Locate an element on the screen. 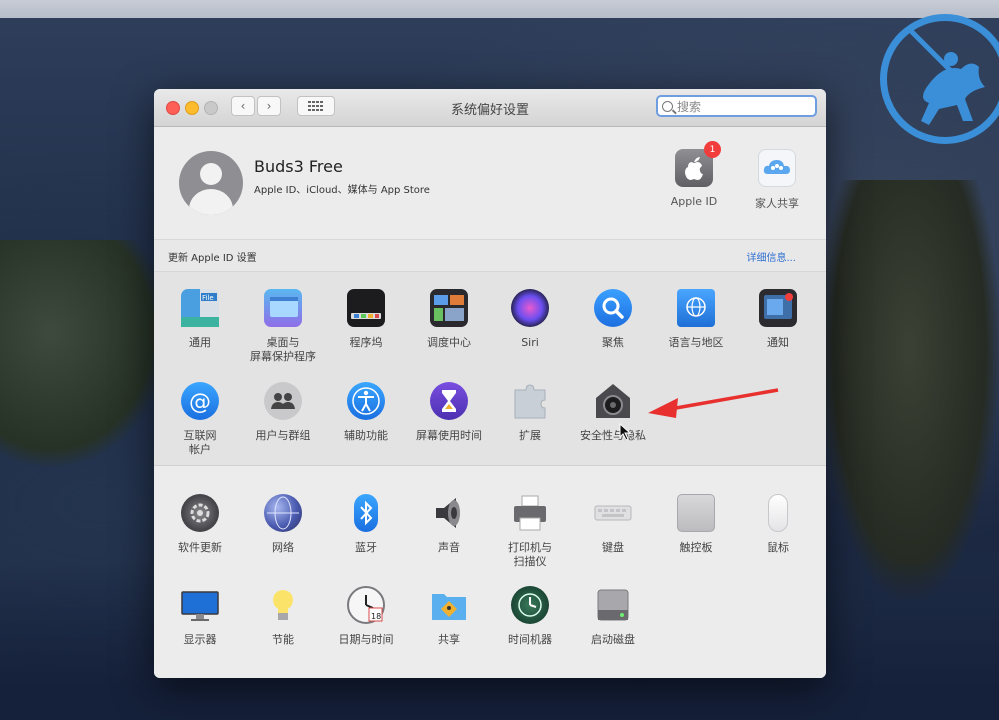 The width and height of the screenshot is (999, 720). pref-label: 通用 is located at coordinates (200, 342).